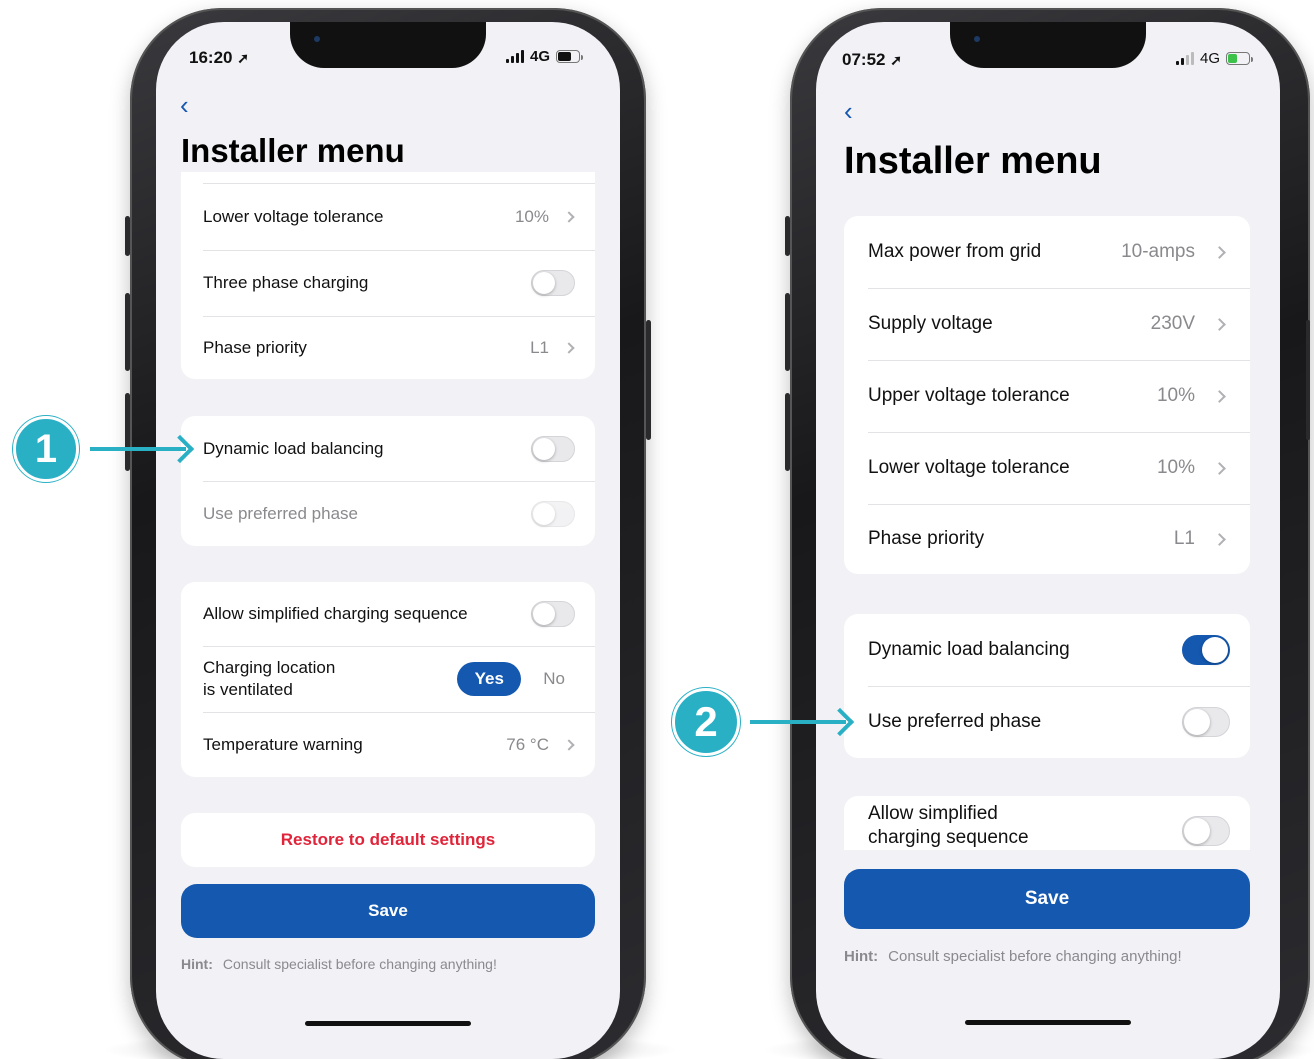 This screenshot has width=1314, height=1059. Describe the element at coordinates (219, 57) in the screenshot. I see `status-time: 16:20 ➚` at that location.